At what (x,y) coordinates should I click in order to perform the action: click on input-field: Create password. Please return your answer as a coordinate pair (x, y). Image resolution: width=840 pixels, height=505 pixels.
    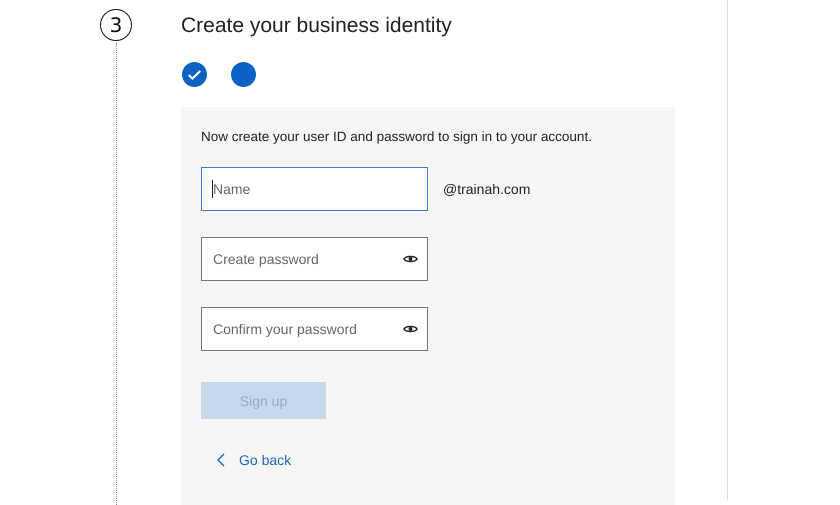
    Looking at the image, I should click on (314, 259).